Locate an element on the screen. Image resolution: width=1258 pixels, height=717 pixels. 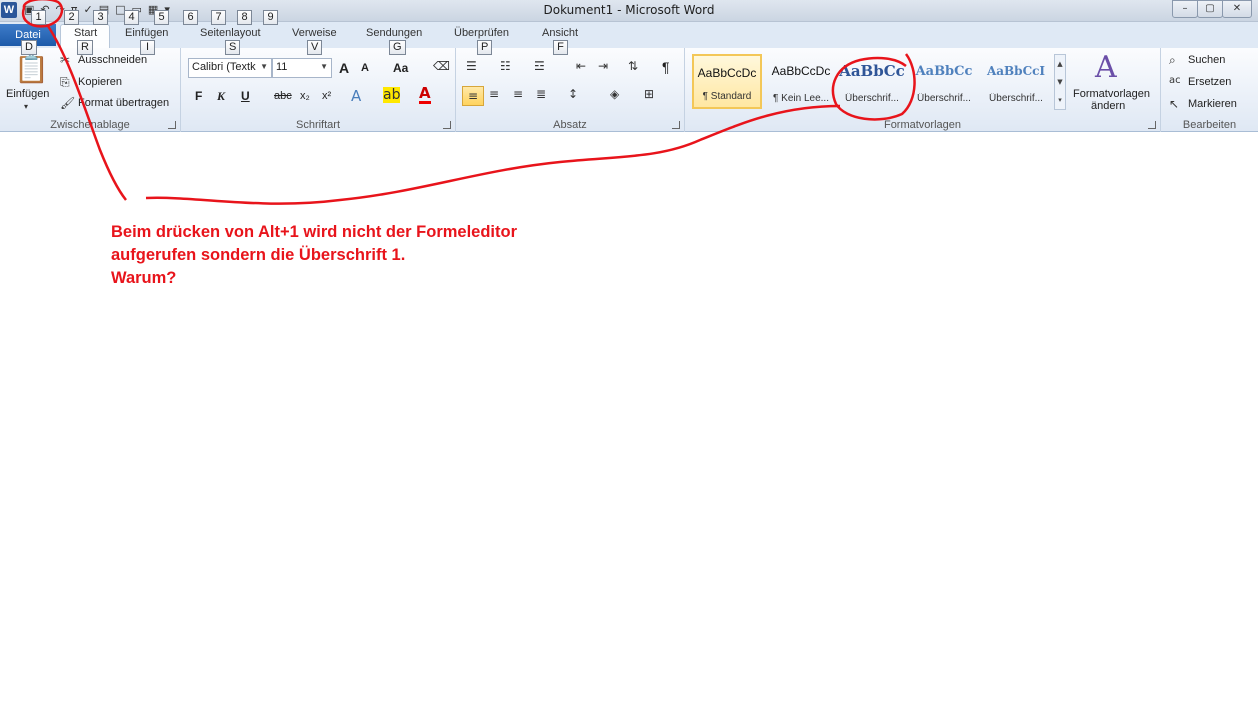
format-painter-icon: 🖌 is located at coordinates (67, 103).